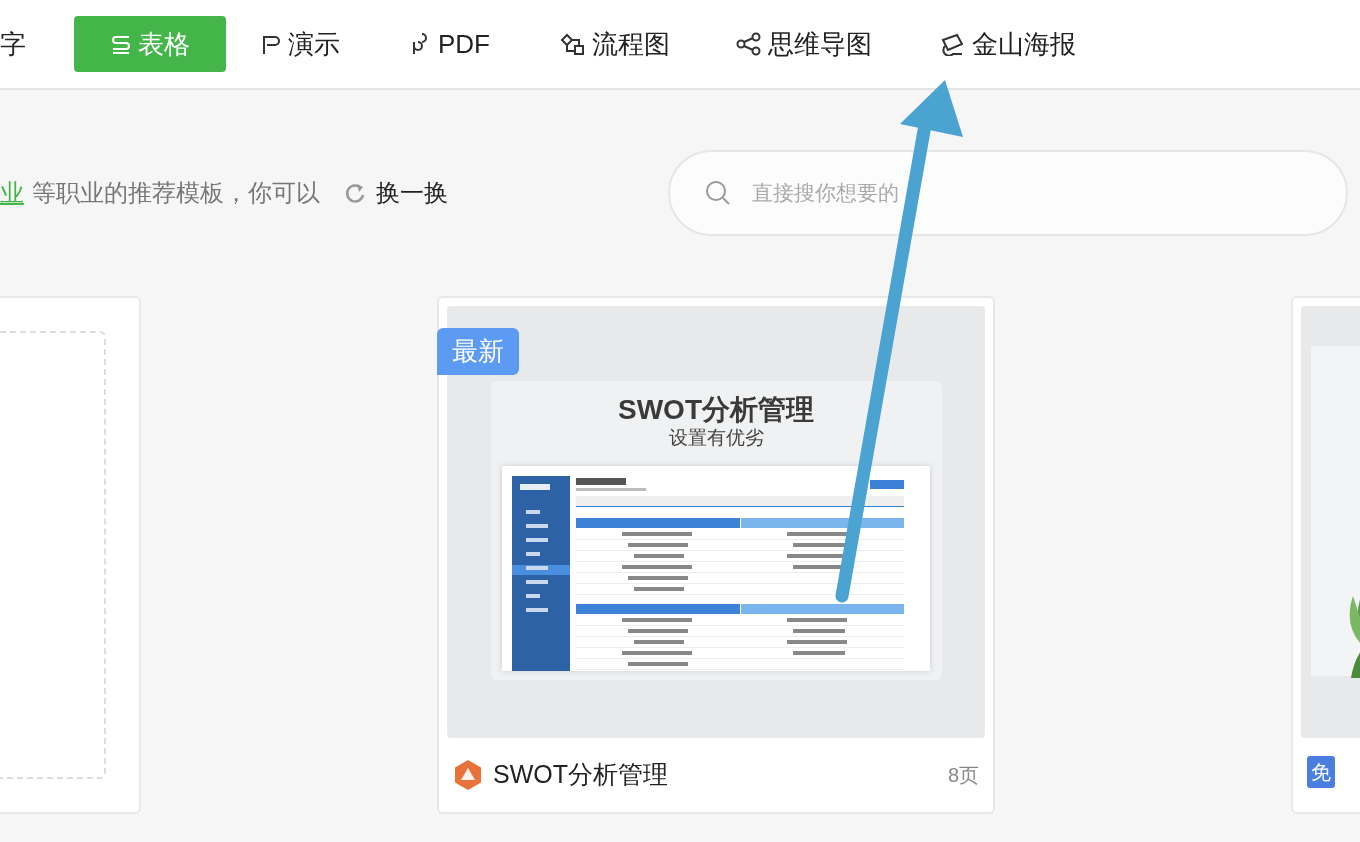  Describe the element at coordinates (749, 44) in the screenshot. I see `mind-map-icon` at that location.